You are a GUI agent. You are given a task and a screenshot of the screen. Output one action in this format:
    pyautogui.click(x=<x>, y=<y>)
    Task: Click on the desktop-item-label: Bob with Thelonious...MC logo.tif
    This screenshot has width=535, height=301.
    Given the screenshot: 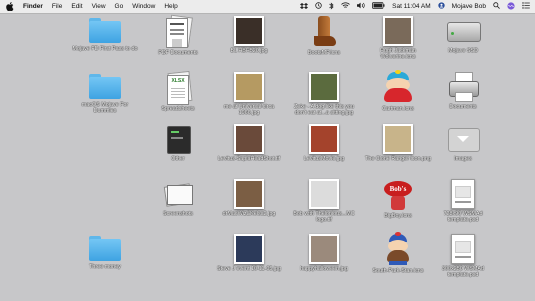 What is the action you would take?
    pyautogui.click(x=324, y=217)
    